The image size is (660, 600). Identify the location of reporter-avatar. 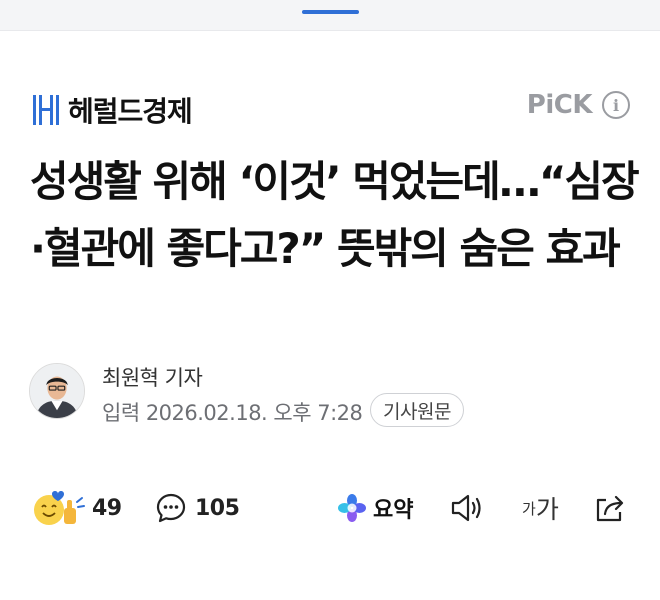
(57, 391).